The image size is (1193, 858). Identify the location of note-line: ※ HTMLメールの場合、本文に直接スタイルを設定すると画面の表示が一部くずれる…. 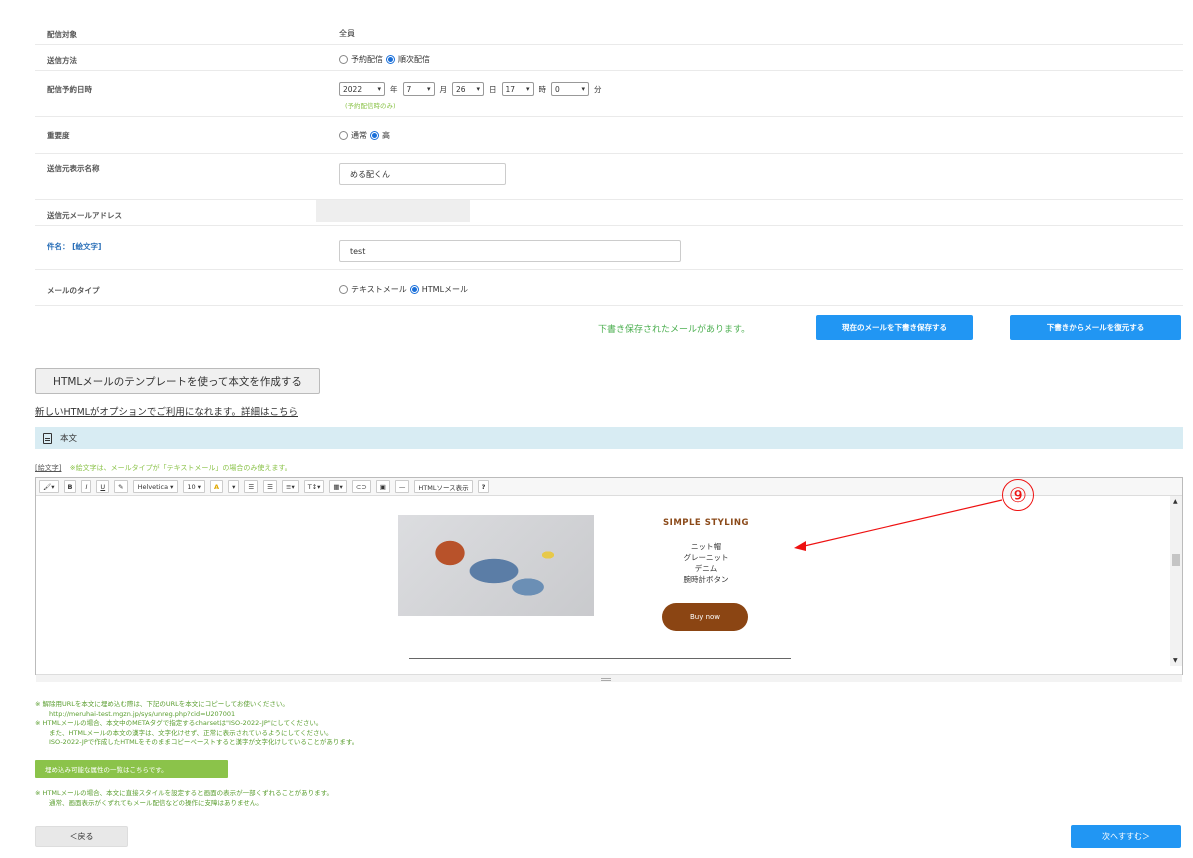
(184, 793).